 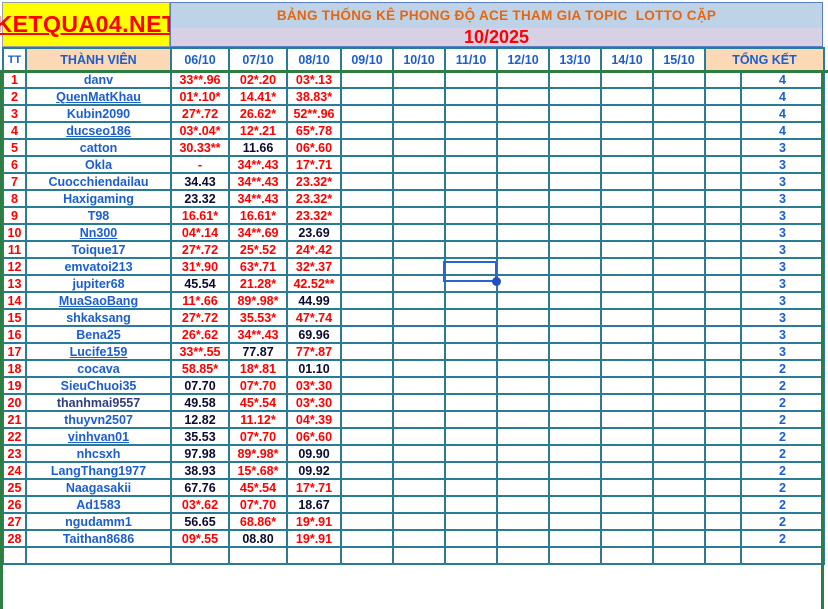 I want to click on member-name-cell: Kubin2090, so click(x=98, y=113).